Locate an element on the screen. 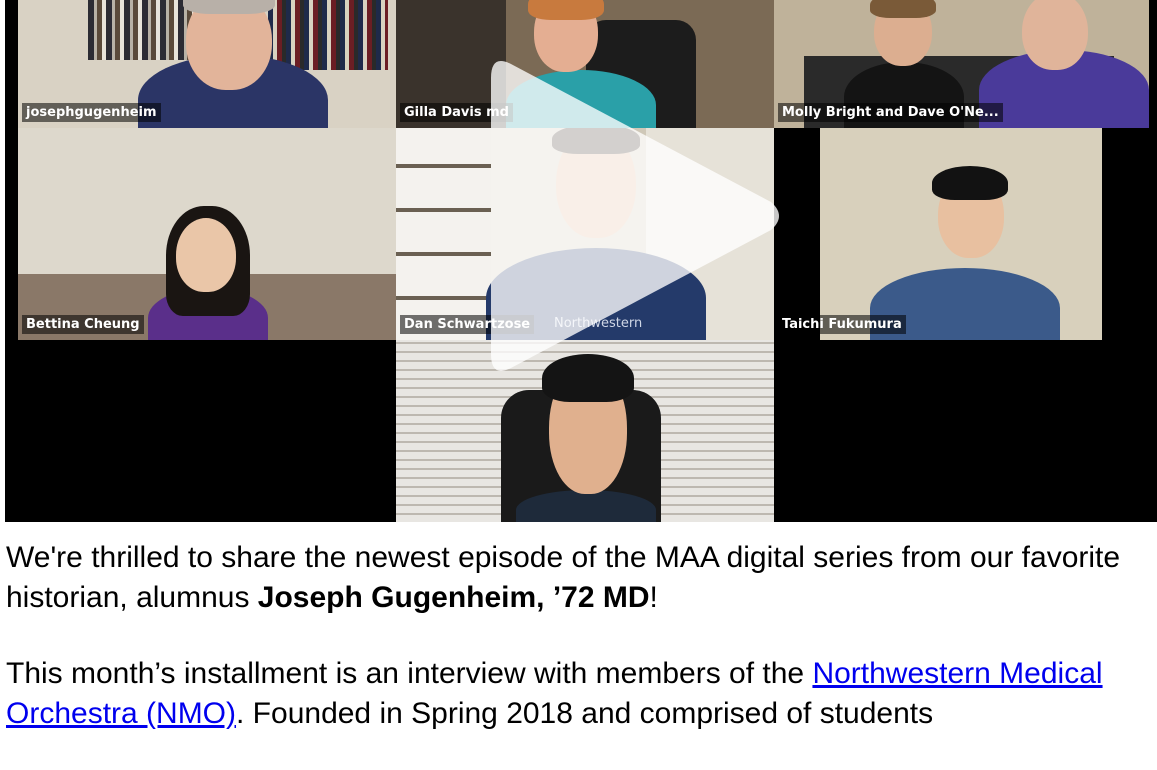  participant-tile: Bettina Cheung is located at coordinates (207, 234).